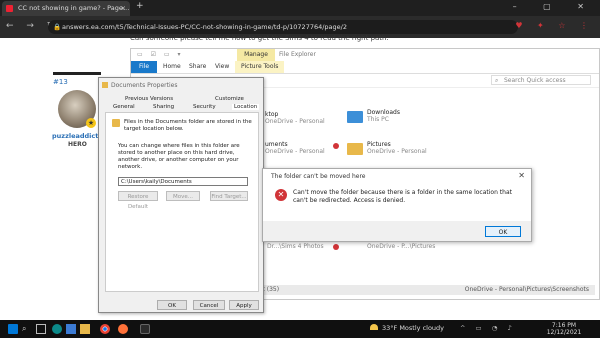  I want to click on ribbon-home-tab: Home, so click(172, 67).